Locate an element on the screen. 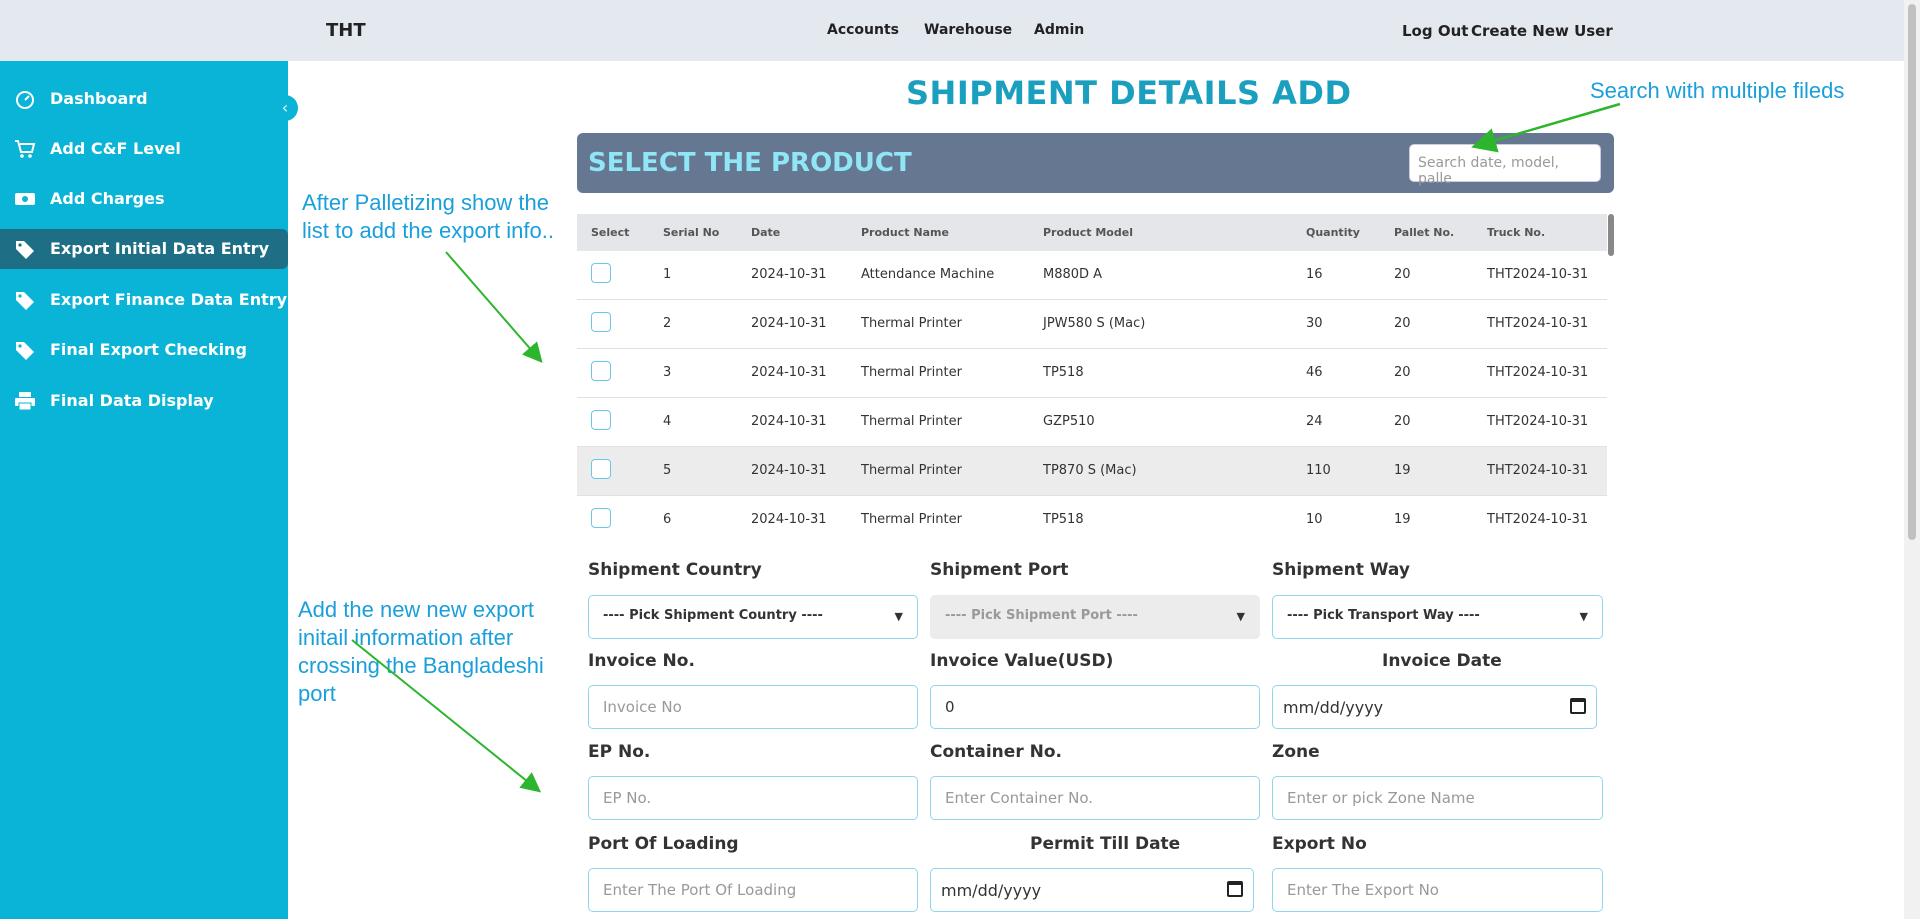 The height and width of the screenshot is (919, 1920). page-scrollbar is located at coordinates (1912, 459).